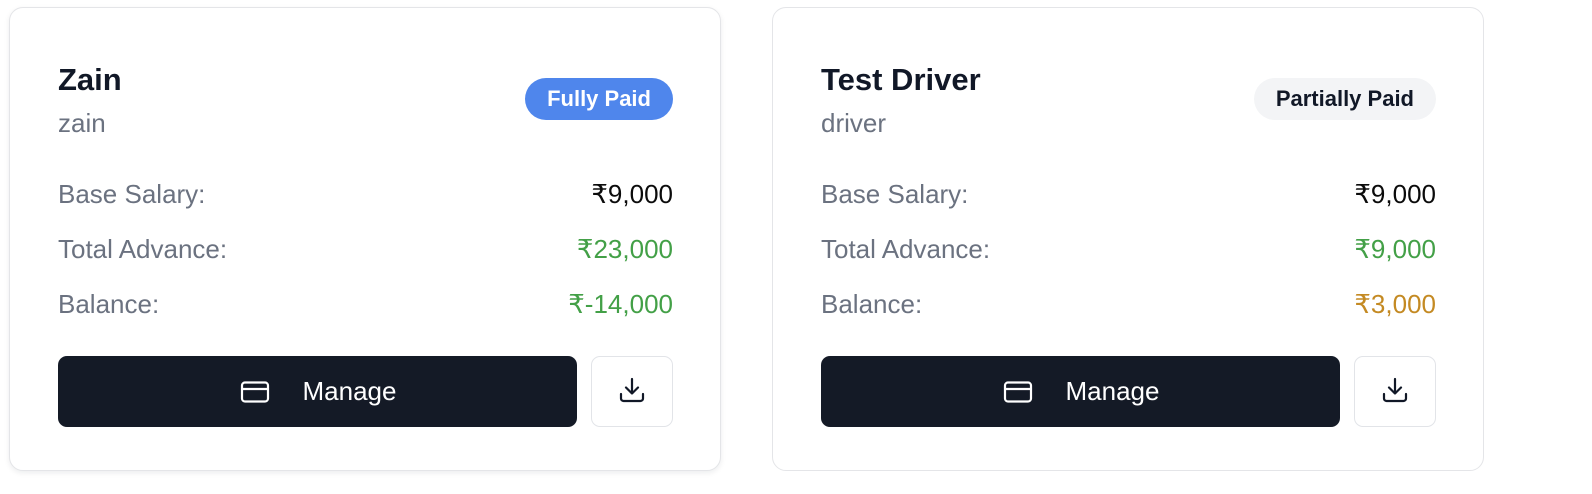 Image resolution: width=1592 pixels, height=494 pixels. I want to click on balance-value: ₹3,000, so click(1395, 304).